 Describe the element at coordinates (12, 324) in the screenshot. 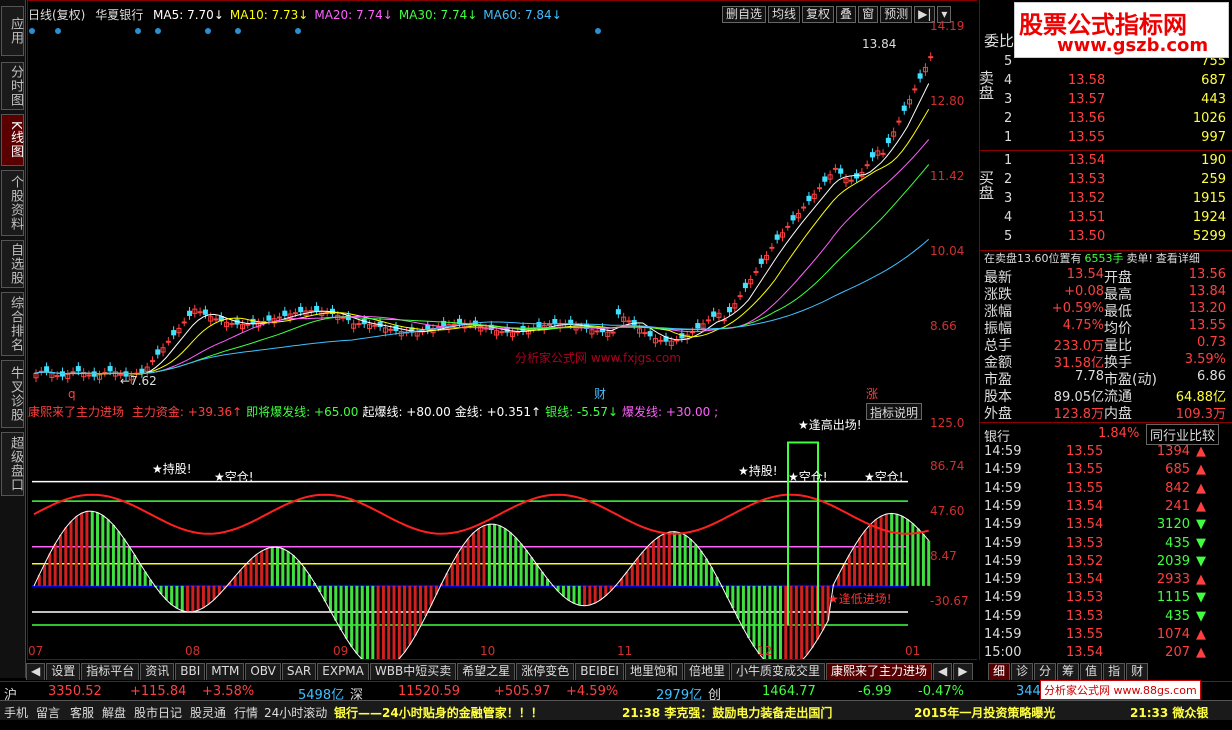

I see `sidebar-item-5: 综合排名` at that location.